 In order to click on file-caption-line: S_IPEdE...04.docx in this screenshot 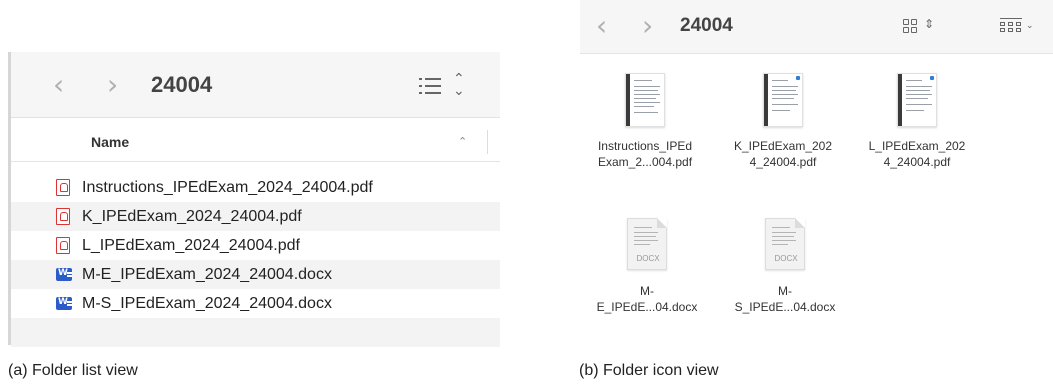, I will do `click(785, 307)`.